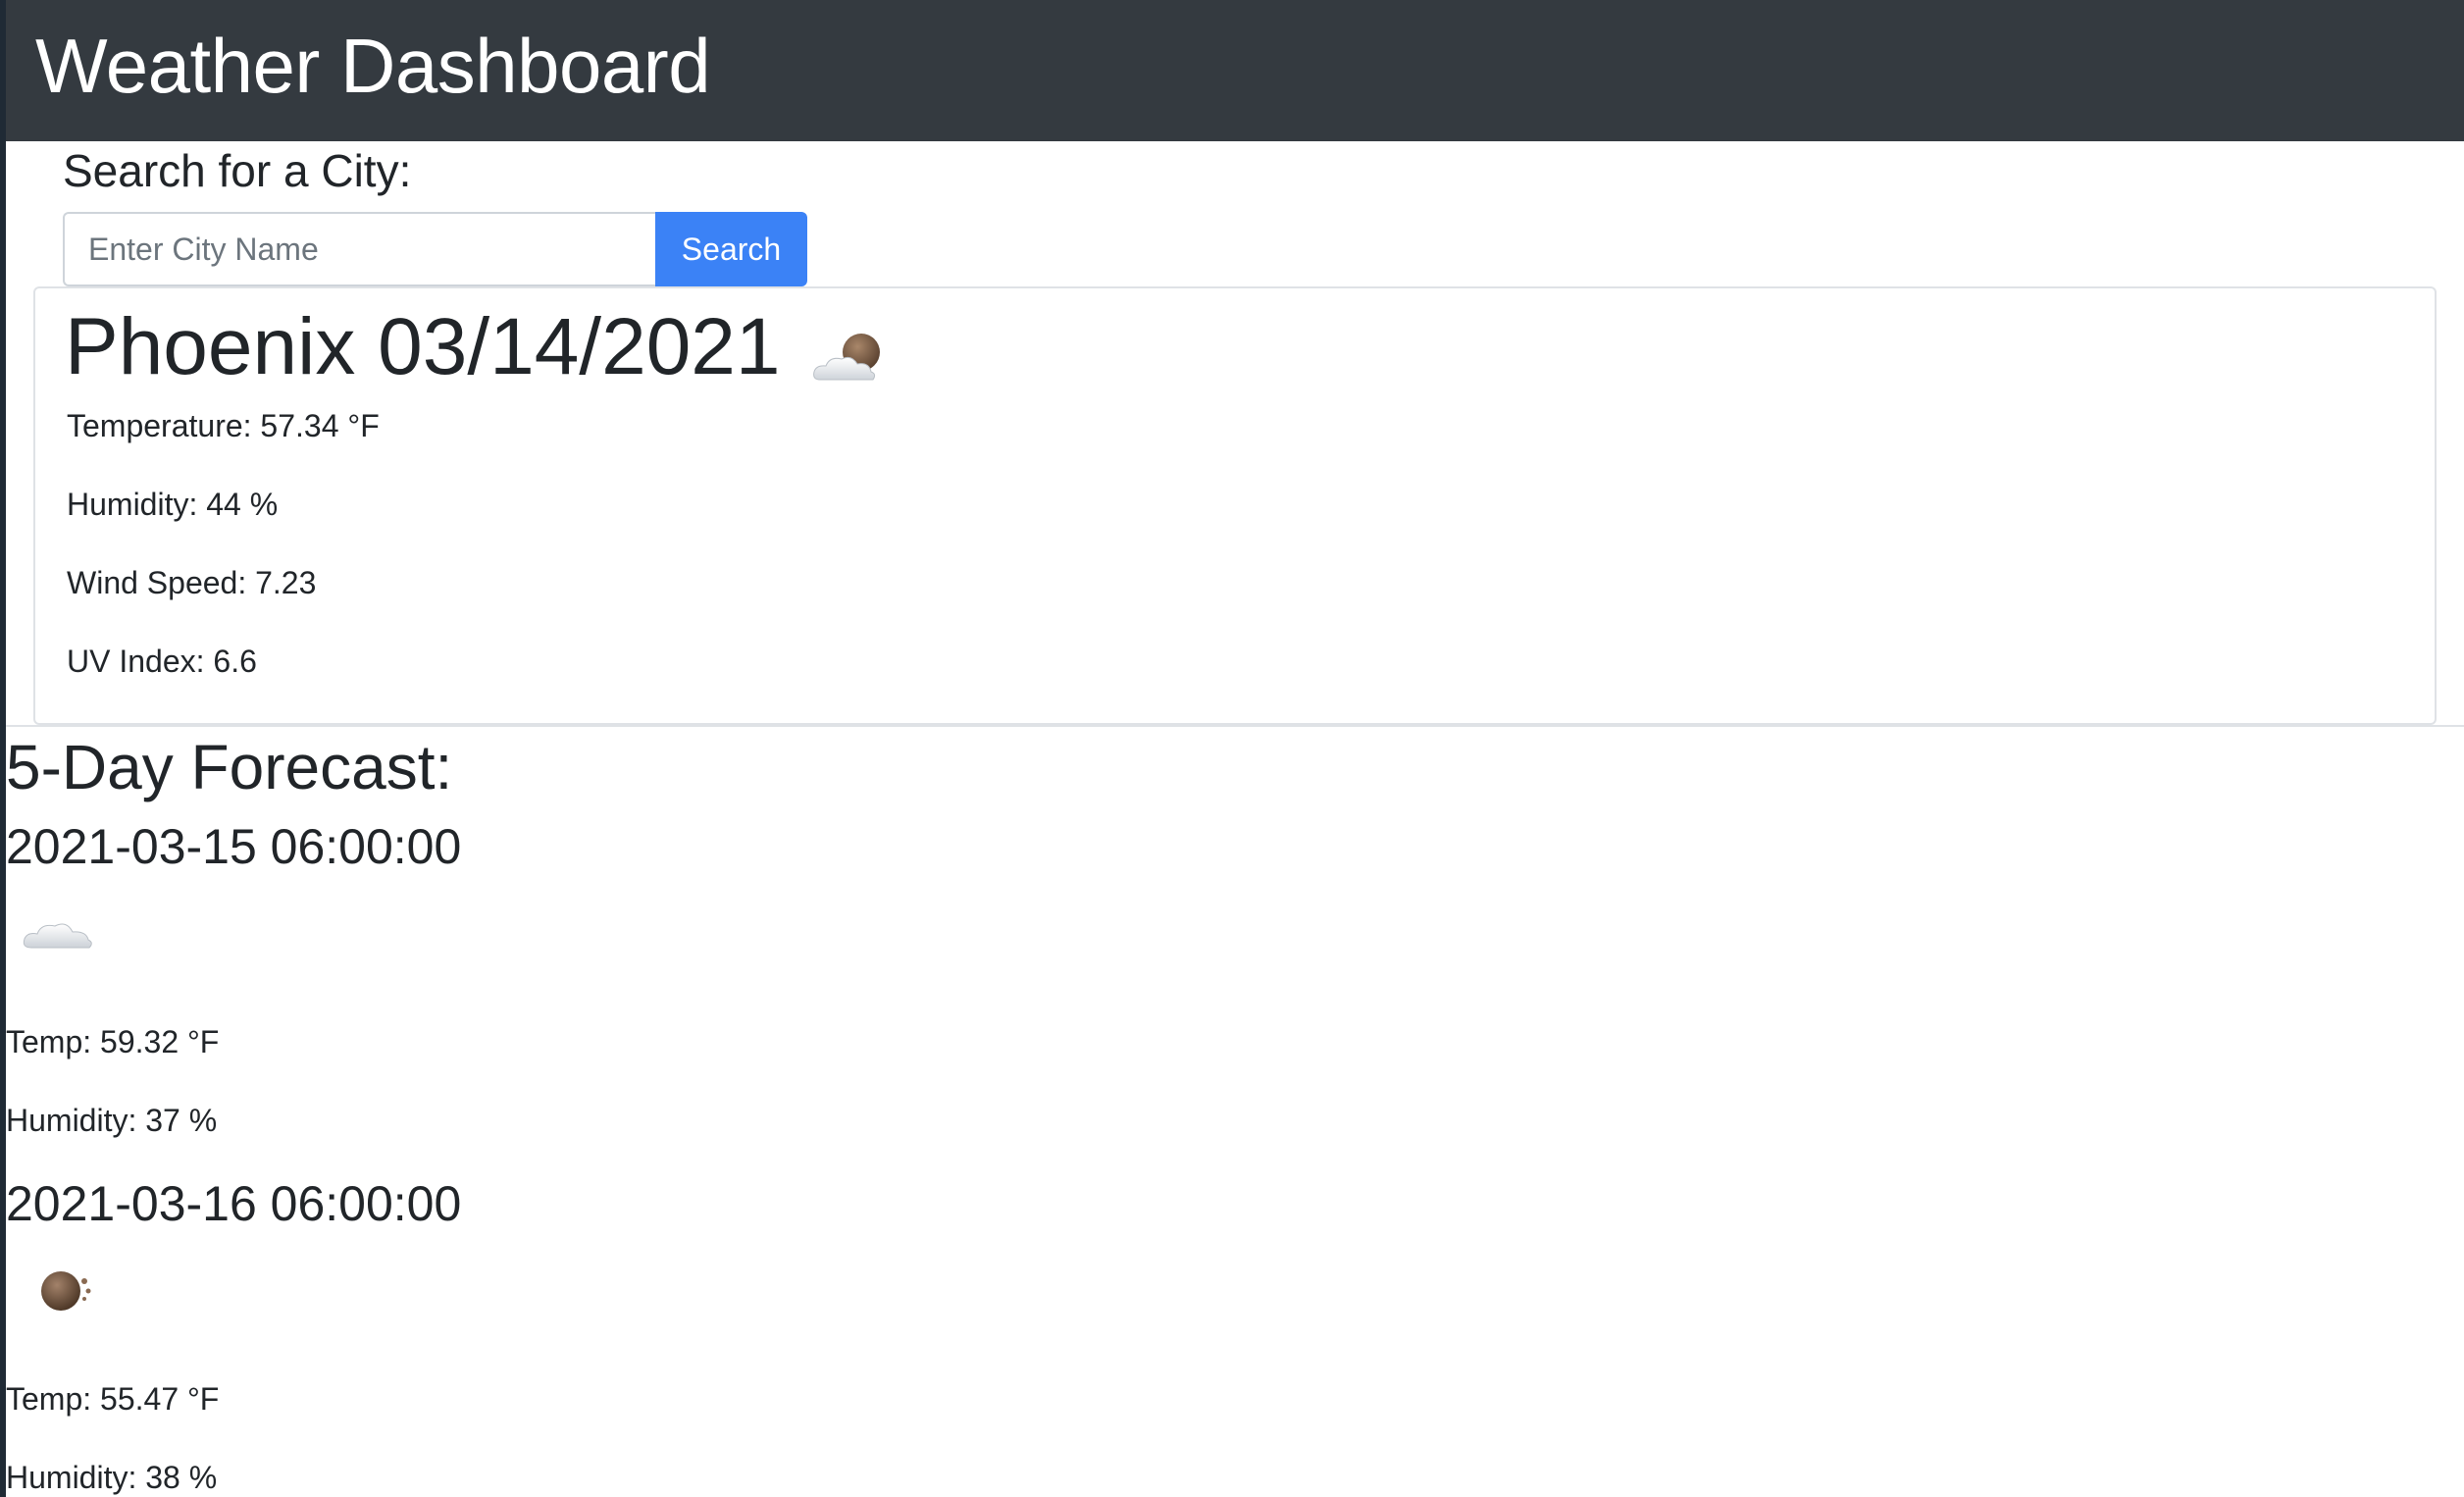 The width and height of the screenshot is (2464, 1497). I want to click on forecast-date: 2021-03-15 06:00:00, so click(234, 846).